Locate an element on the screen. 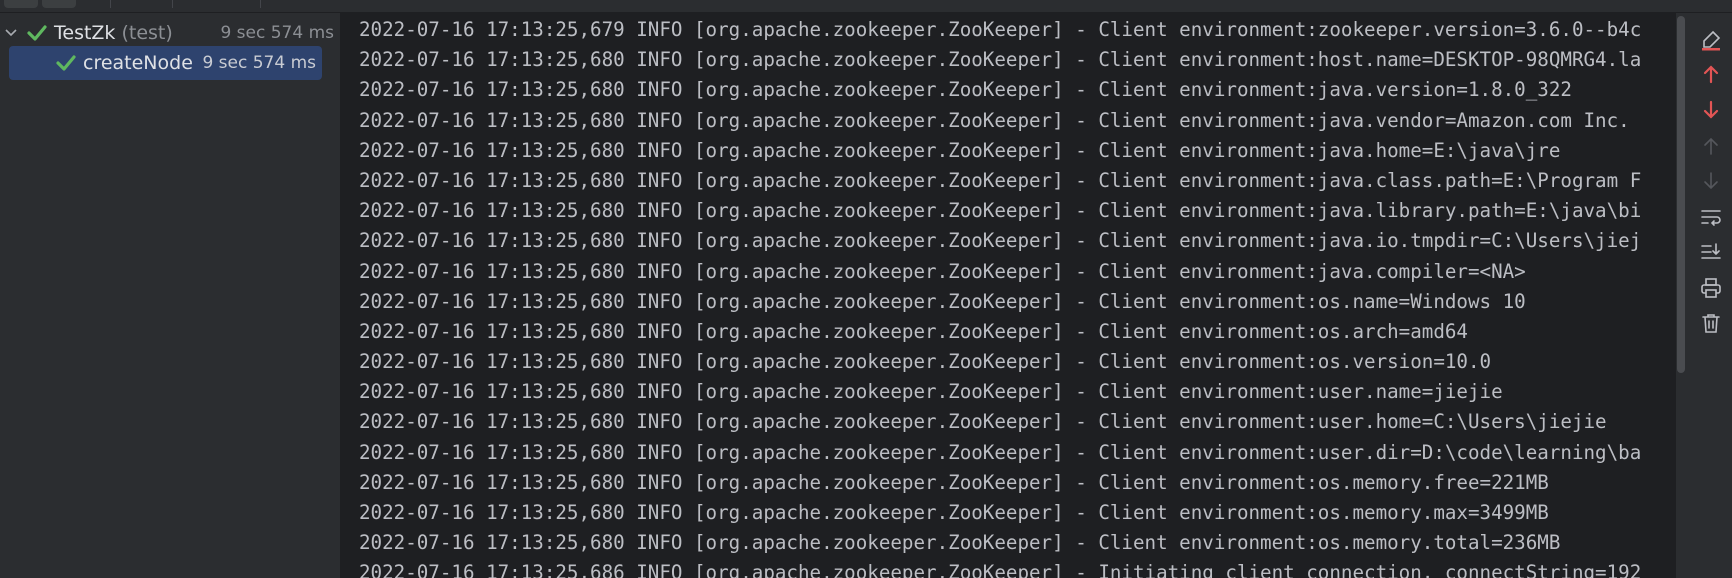 This screenshot has width=1732, height=578. console-scrollbar is located at coordinates (1681, 194).